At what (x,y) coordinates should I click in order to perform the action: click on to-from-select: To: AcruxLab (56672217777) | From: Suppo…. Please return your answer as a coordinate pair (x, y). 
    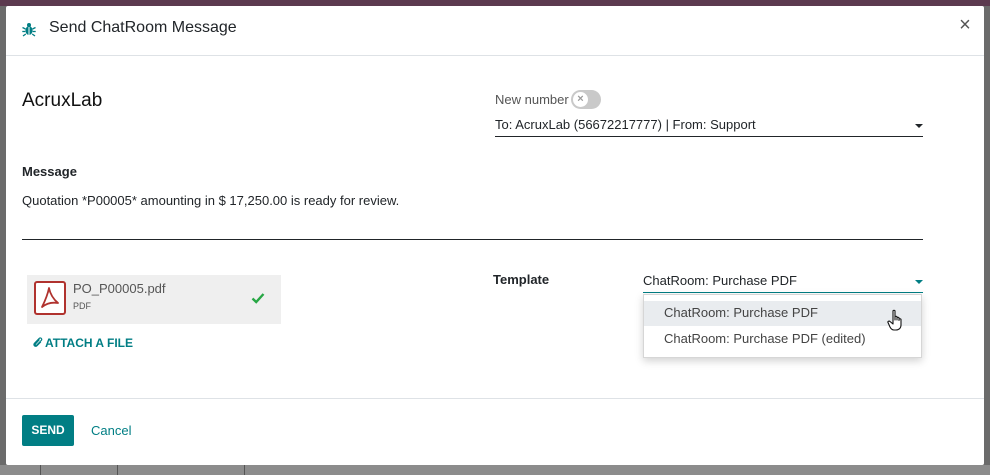
    Looking at the image, I should click on (709, 125).